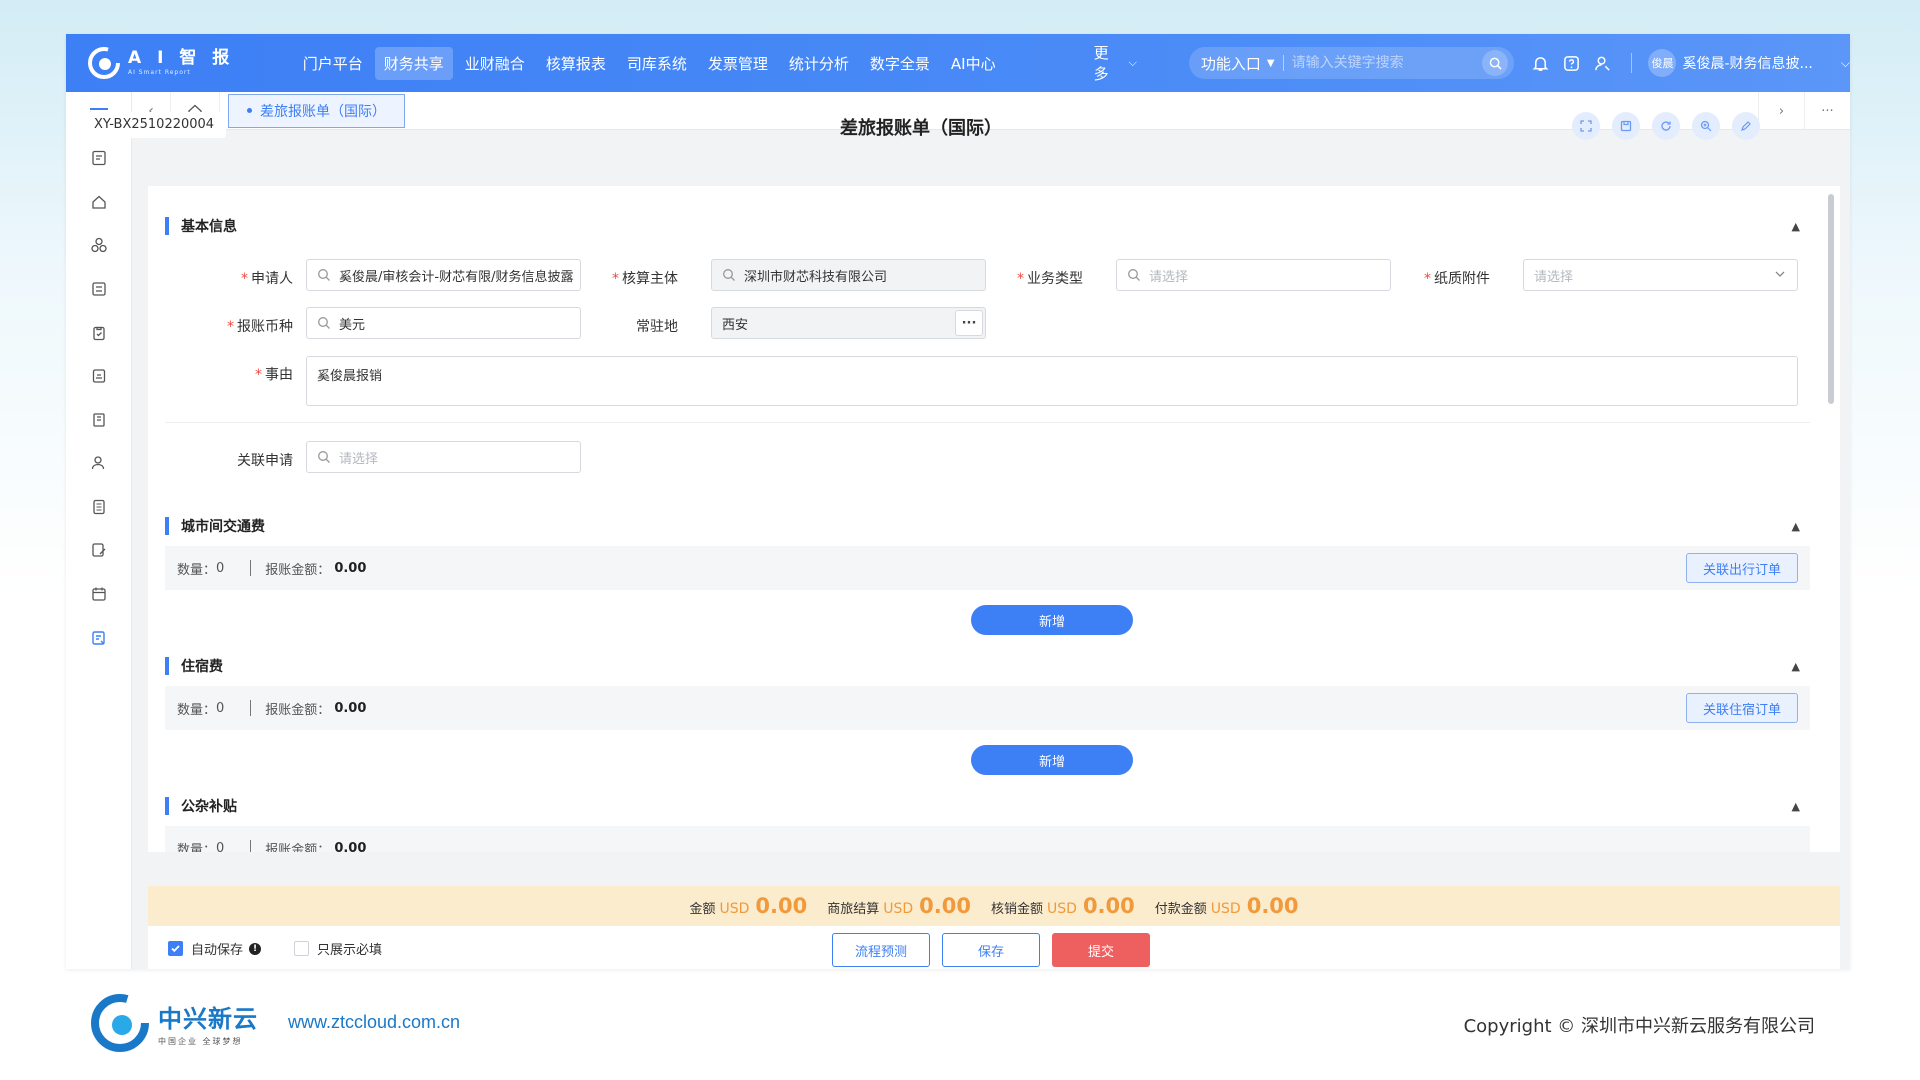  I want to click on biz-type-label: * 业务类型, so click(1050, 279).